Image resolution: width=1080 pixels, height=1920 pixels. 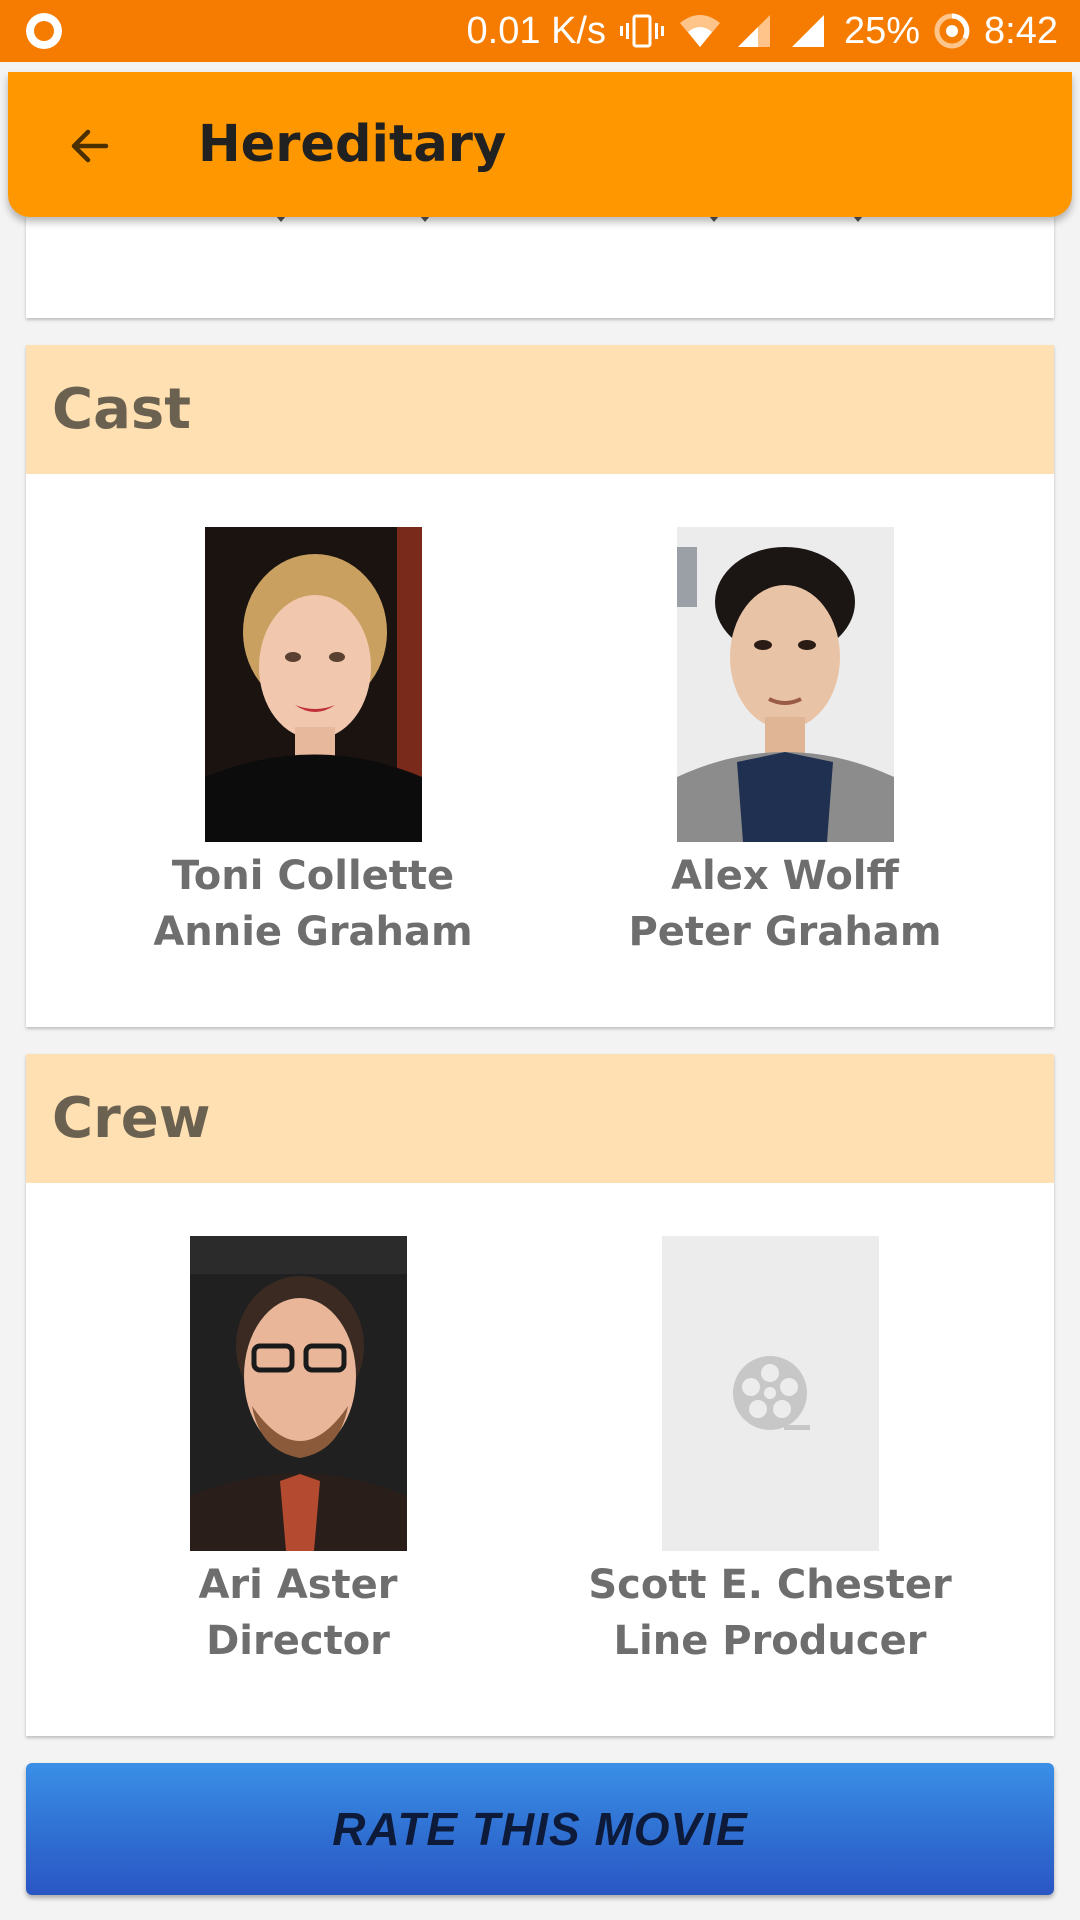 I want to click on vibrate-icon, so click(x=641, y=31).